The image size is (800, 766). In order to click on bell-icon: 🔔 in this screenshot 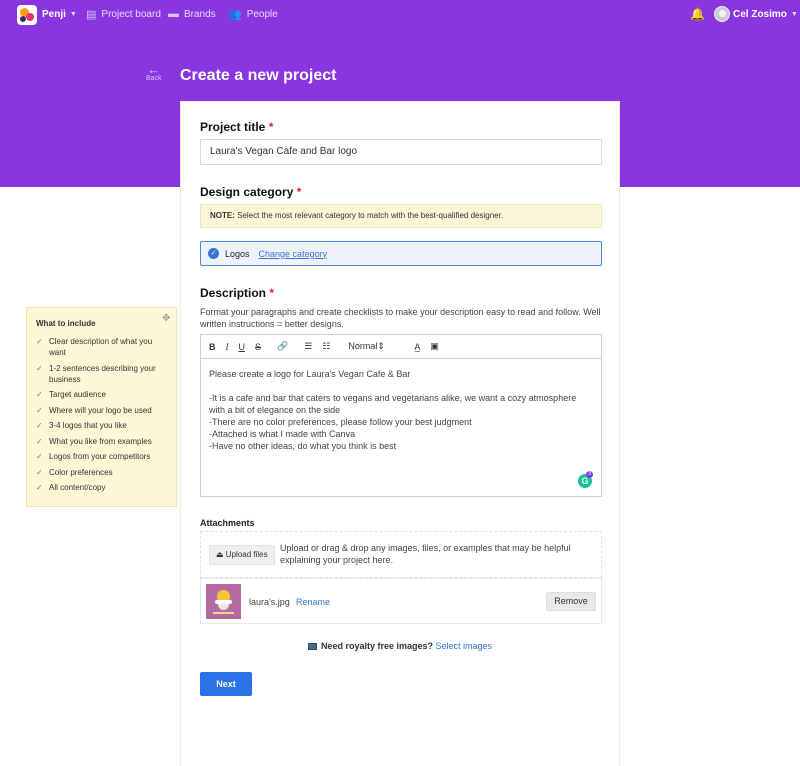, I will do `click(697, 14)`.